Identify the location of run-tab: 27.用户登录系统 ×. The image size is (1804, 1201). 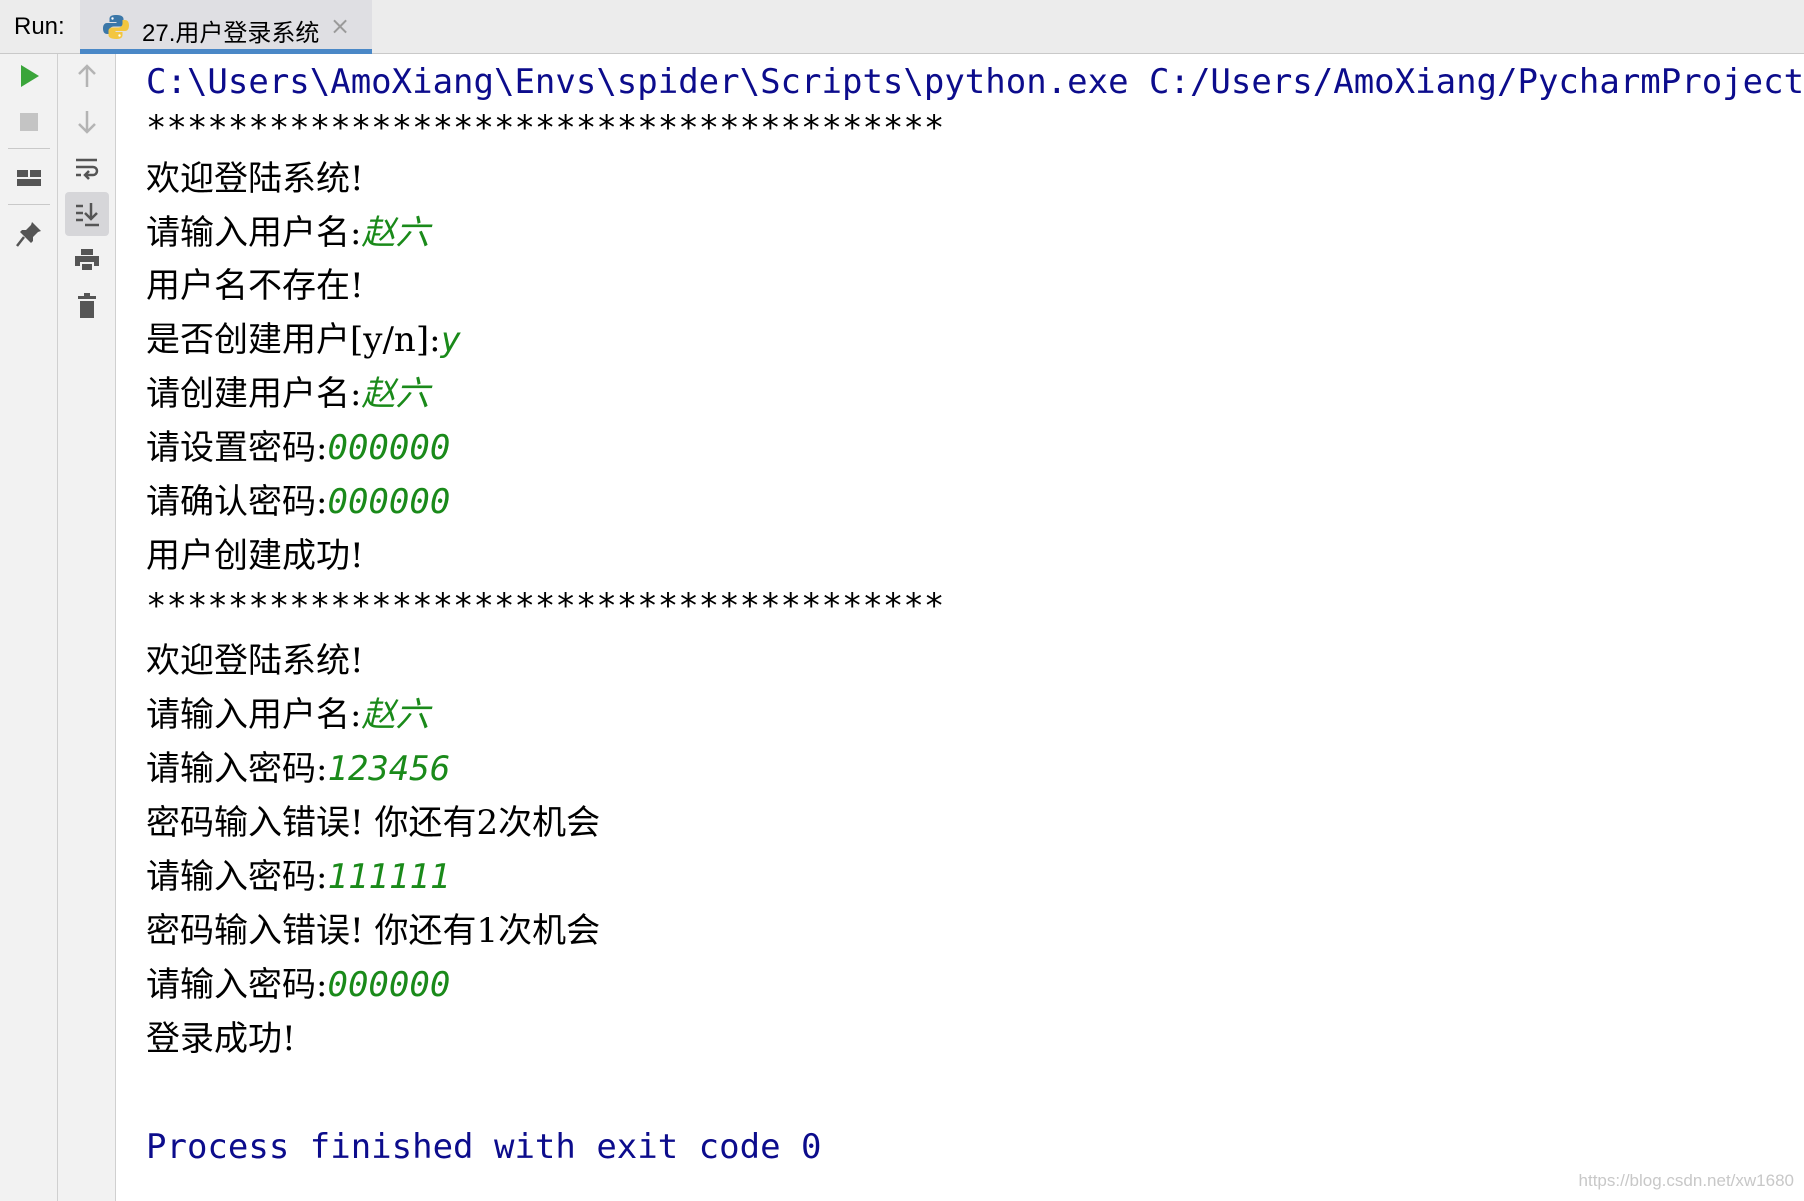
(226, 27).